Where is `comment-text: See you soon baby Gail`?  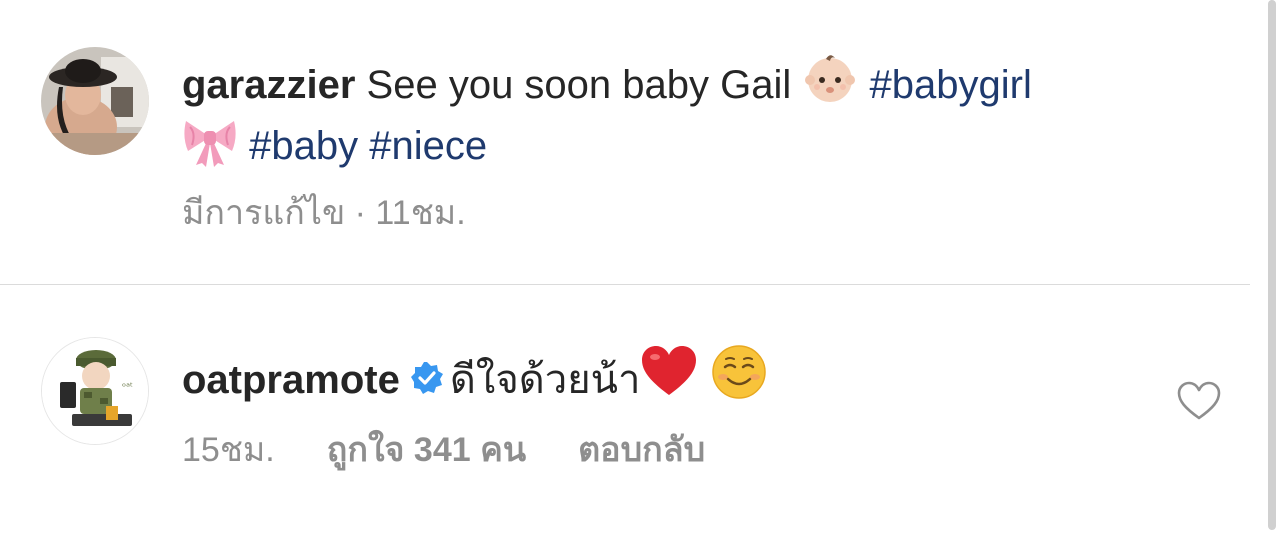
comment-text: See you soon baby Gail is located at coordinates (579, 85).